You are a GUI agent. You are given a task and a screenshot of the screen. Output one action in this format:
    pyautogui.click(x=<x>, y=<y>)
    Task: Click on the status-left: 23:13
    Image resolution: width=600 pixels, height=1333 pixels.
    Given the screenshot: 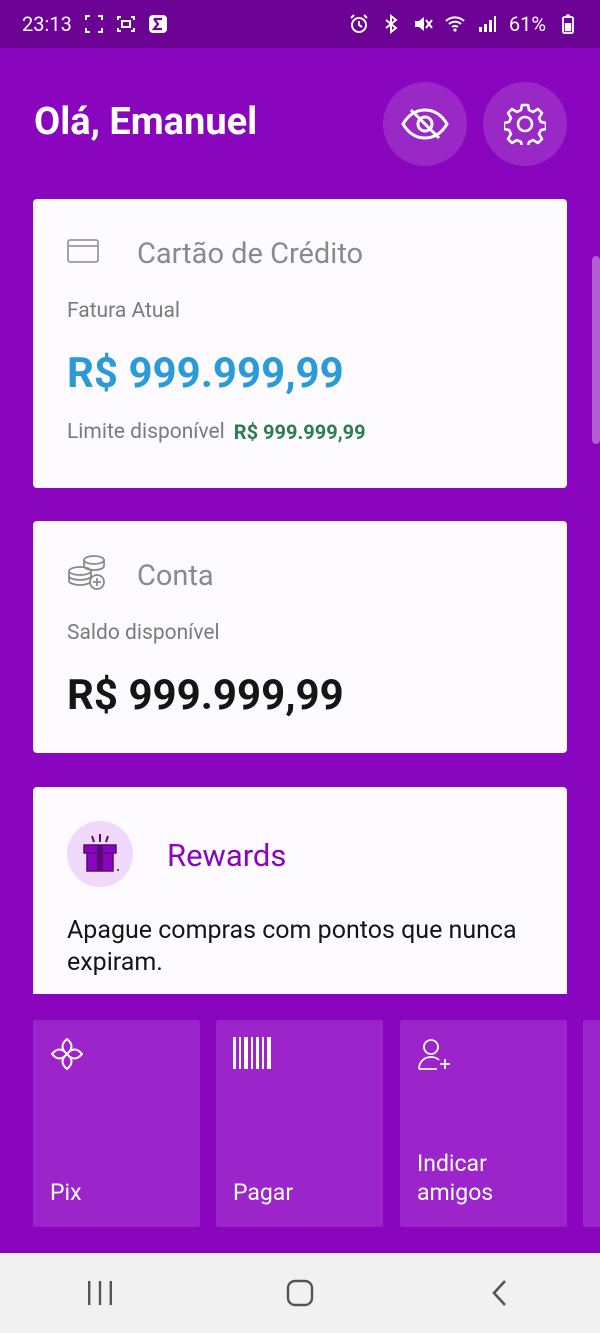 What is the action you would take?
    pyautogui.click(x=95, y=24)
    